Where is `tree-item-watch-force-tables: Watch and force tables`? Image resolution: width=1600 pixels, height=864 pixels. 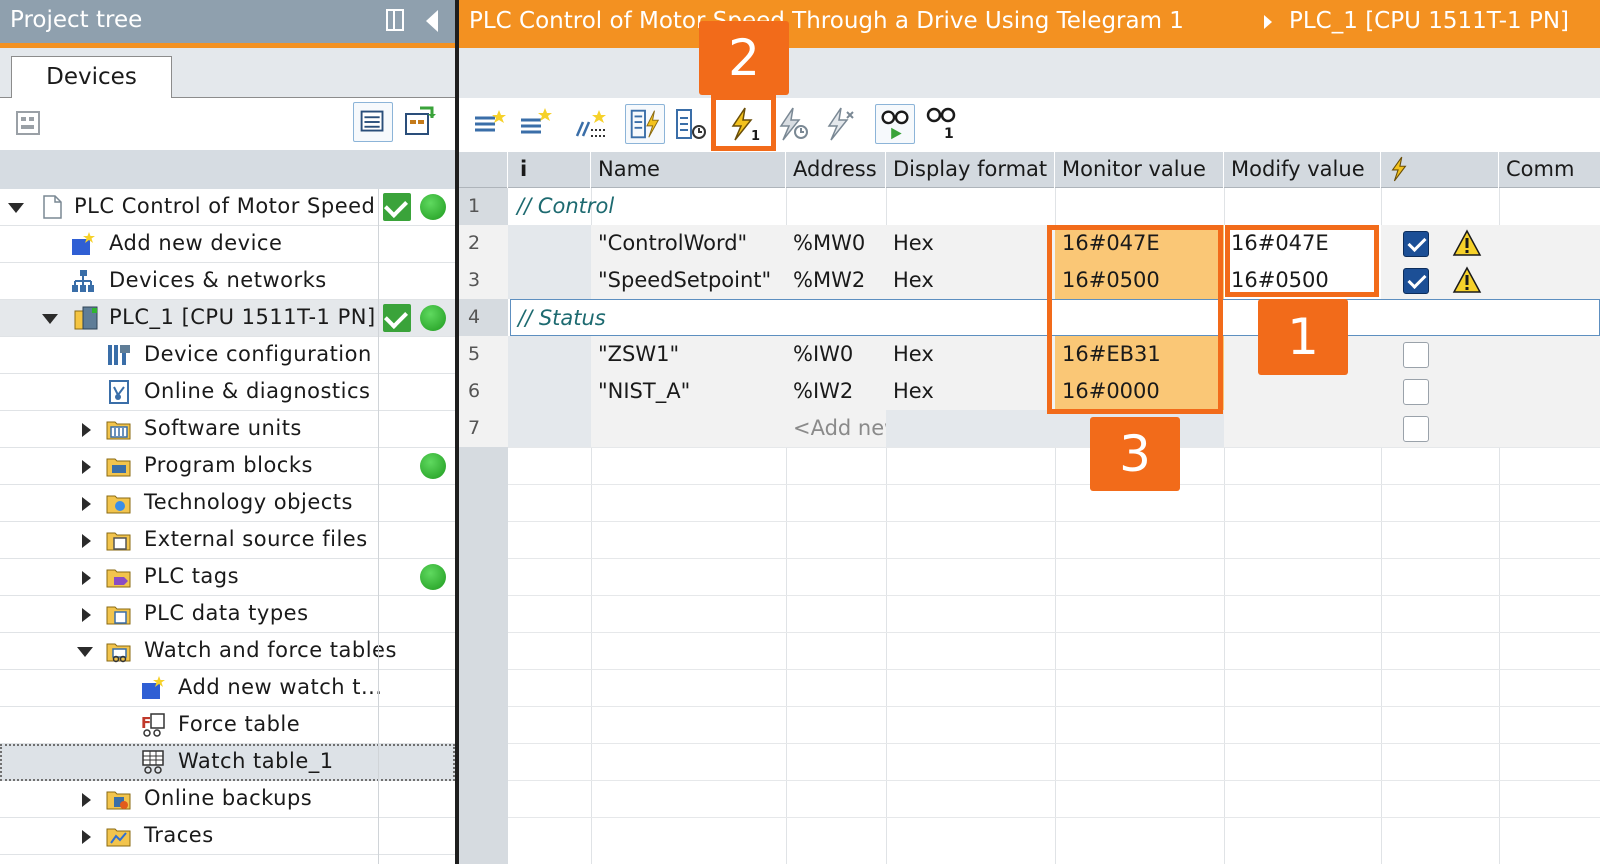 tree-item-watch-force-tables: Watch and force tables is located at coordinates (227, 651).